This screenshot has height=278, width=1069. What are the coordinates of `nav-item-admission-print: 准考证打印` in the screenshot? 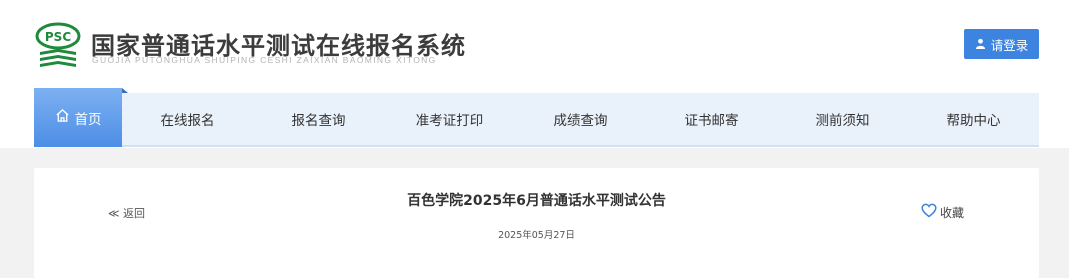 It's located at (449, 119).